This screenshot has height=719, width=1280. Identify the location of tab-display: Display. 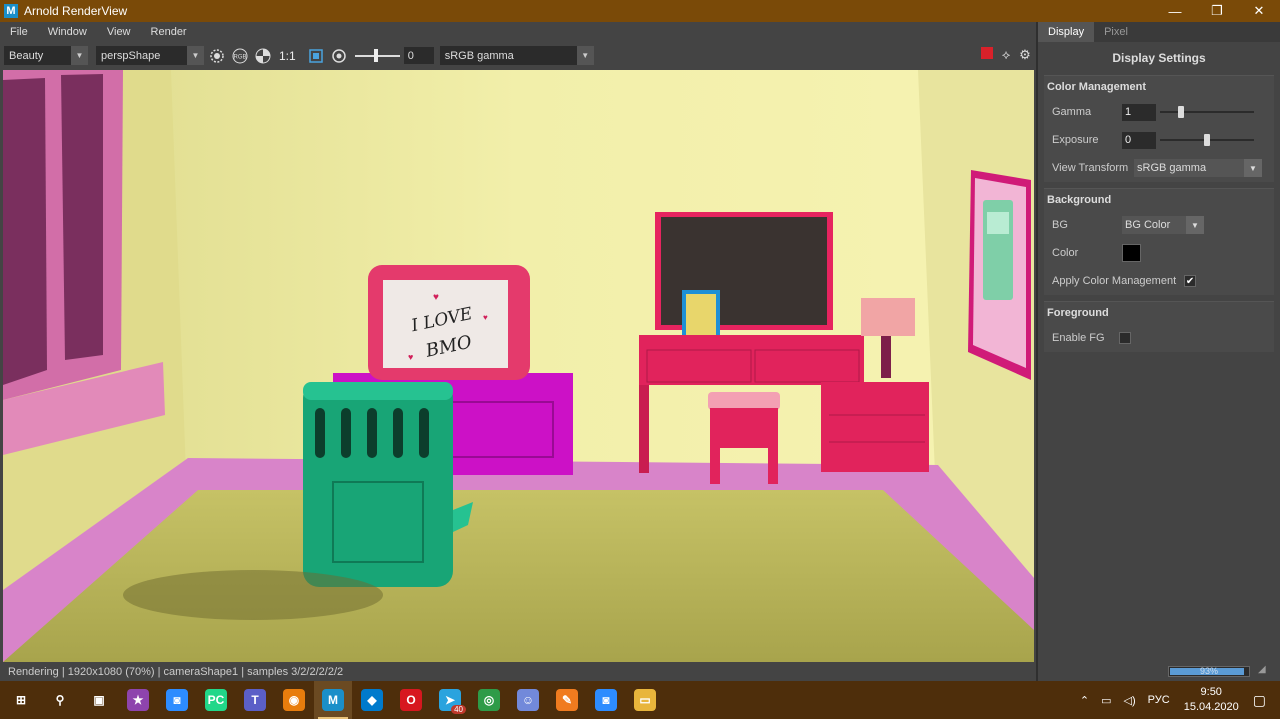
(1066, 32).